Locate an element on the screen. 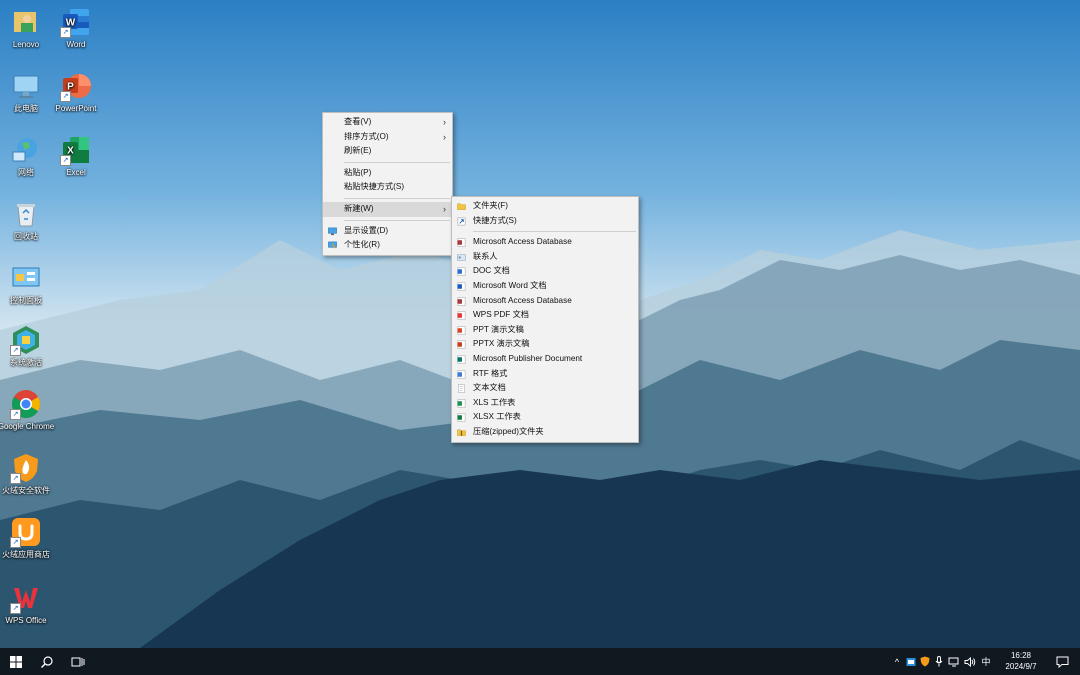  menu-item-label: 新建(W) is located at coordinates (359, 208).